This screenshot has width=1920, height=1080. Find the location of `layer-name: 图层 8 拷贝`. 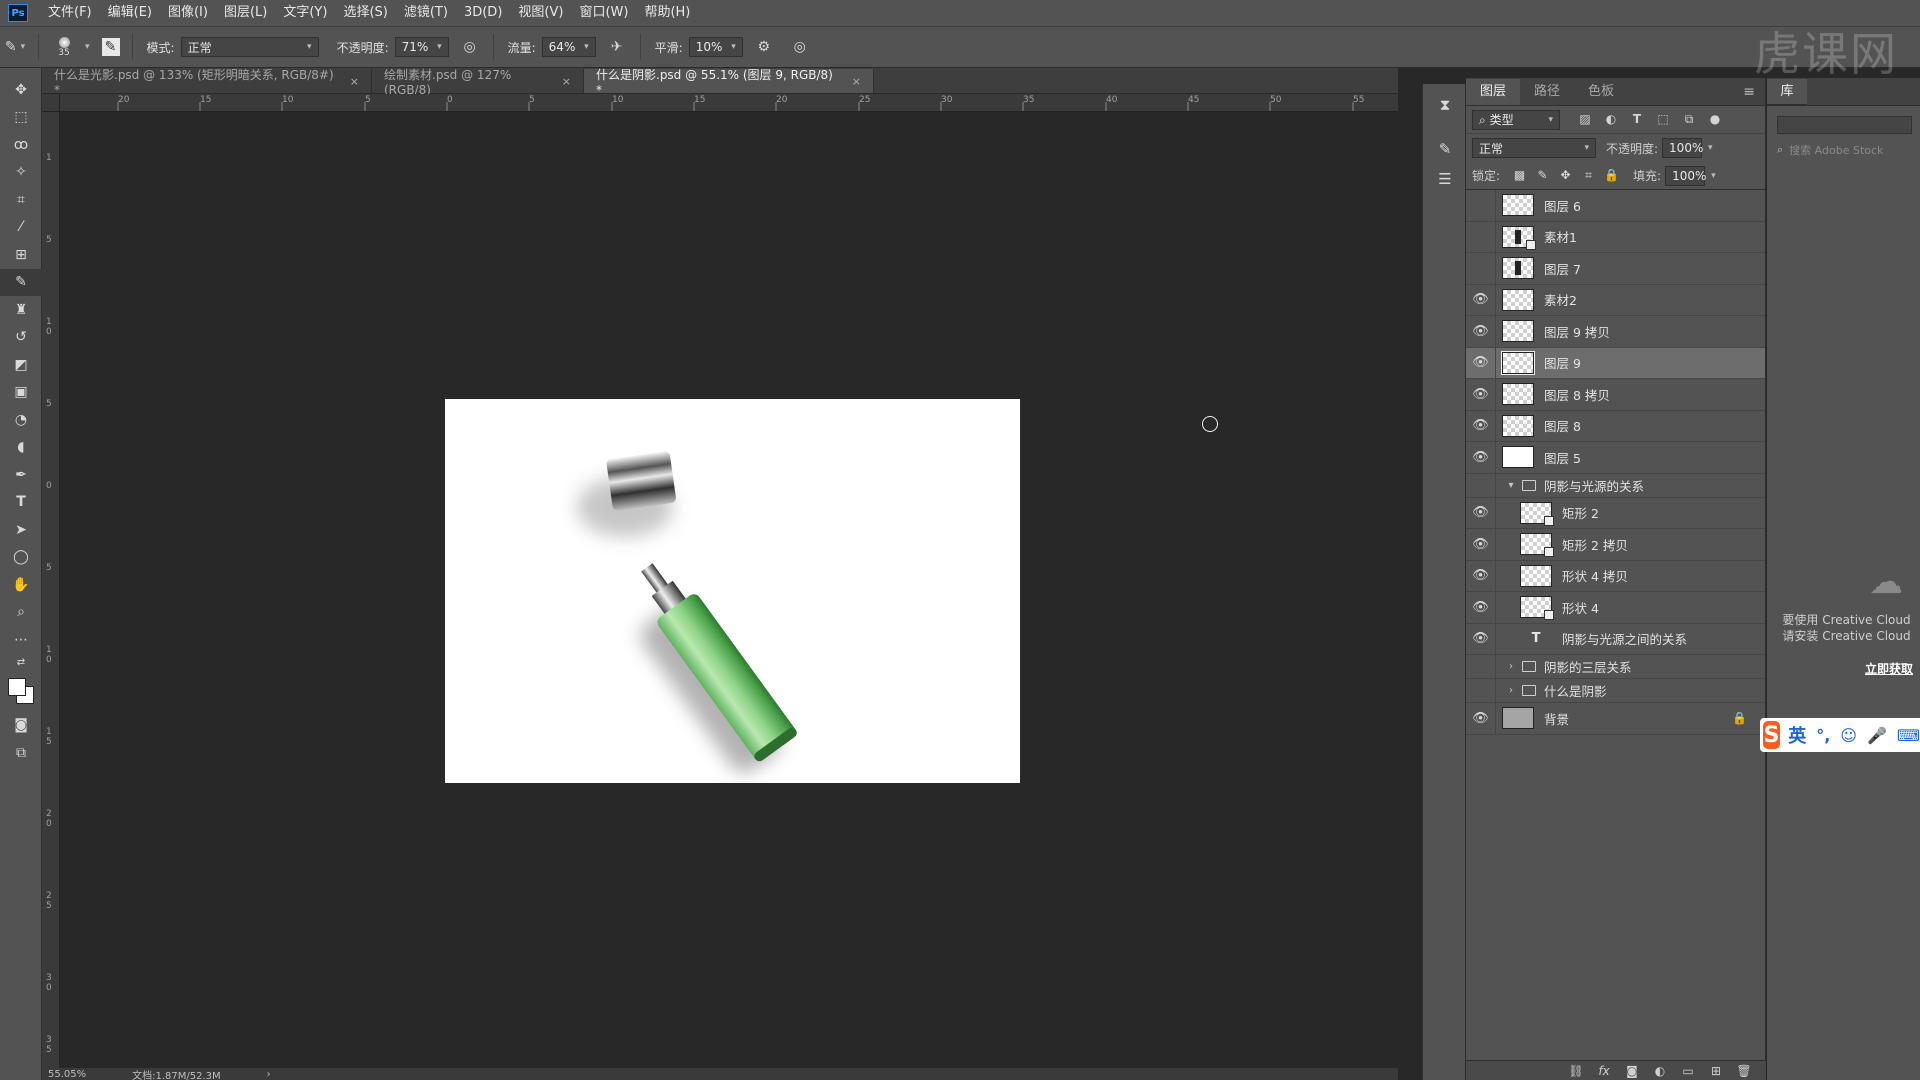

layer-name: 图层 8 拷贝 is located at coordinates (1577, 394).